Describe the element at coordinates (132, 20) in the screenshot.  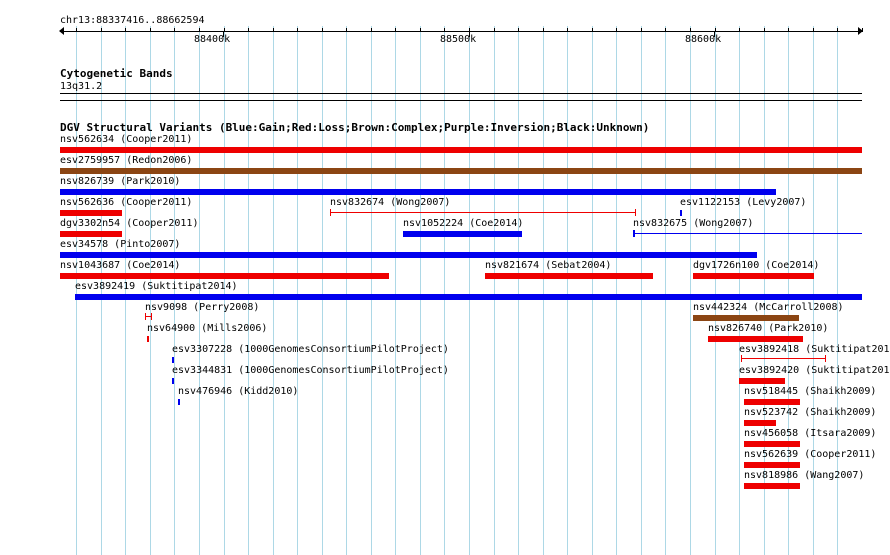
I see `locus-label: chr13:88337416..88662594` at that location.